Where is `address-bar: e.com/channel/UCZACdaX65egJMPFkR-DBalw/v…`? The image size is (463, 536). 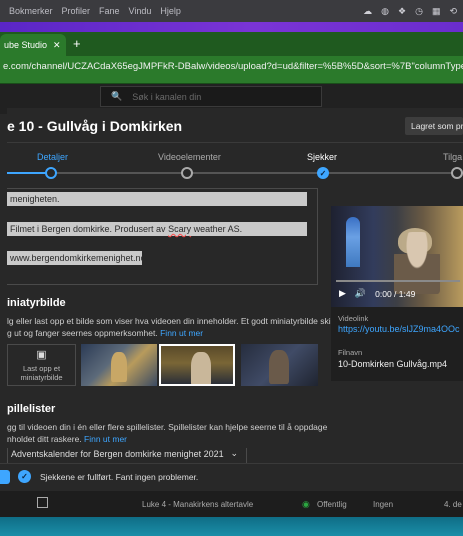
address-bar: e.com/channel/UCZACdaX65egJMPFkR-DBalw/v… is located at coordinates (231, 66).